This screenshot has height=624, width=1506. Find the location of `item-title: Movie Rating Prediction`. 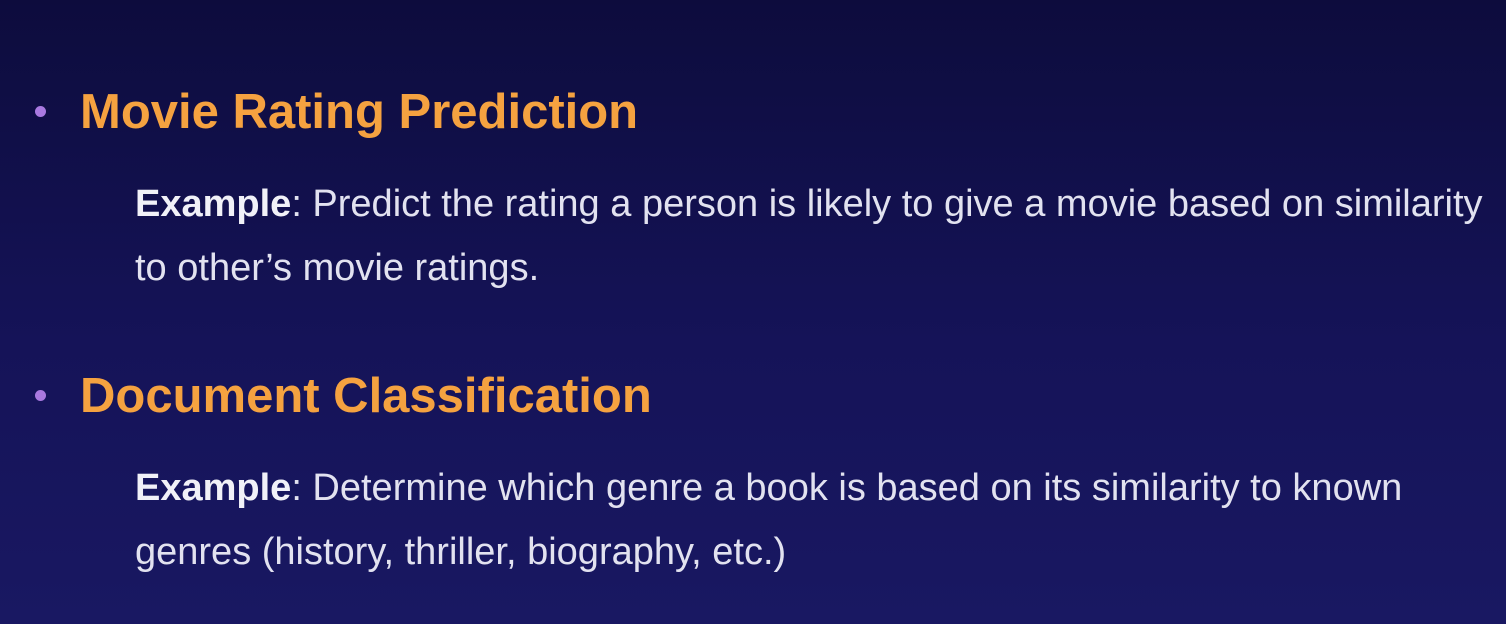

item-title: Movie Rating Prediction is located at coordinates (359, 112).